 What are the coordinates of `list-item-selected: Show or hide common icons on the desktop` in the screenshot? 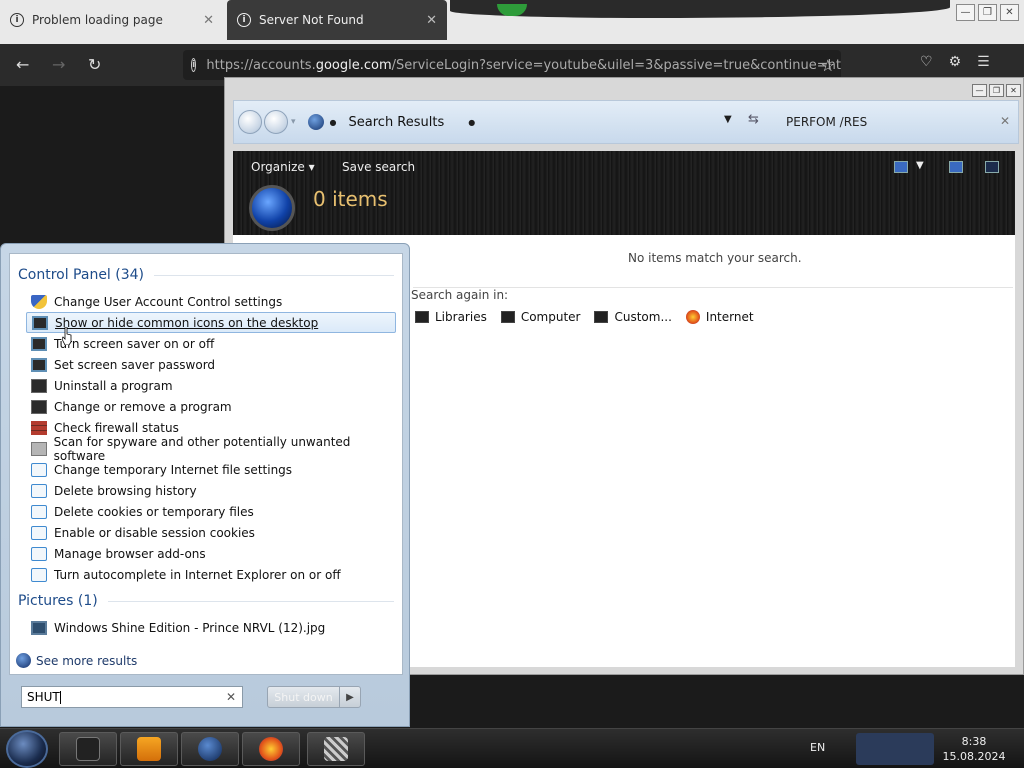 It's located at (211, 322).